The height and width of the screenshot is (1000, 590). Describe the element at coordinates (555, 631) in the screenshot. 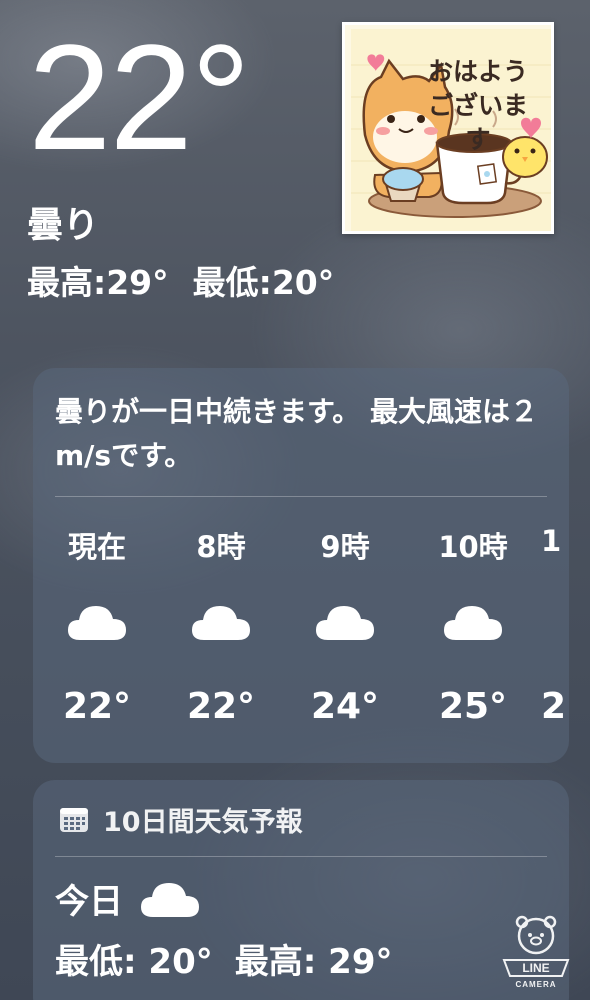

I see `hour-item: 1 2` at that location.